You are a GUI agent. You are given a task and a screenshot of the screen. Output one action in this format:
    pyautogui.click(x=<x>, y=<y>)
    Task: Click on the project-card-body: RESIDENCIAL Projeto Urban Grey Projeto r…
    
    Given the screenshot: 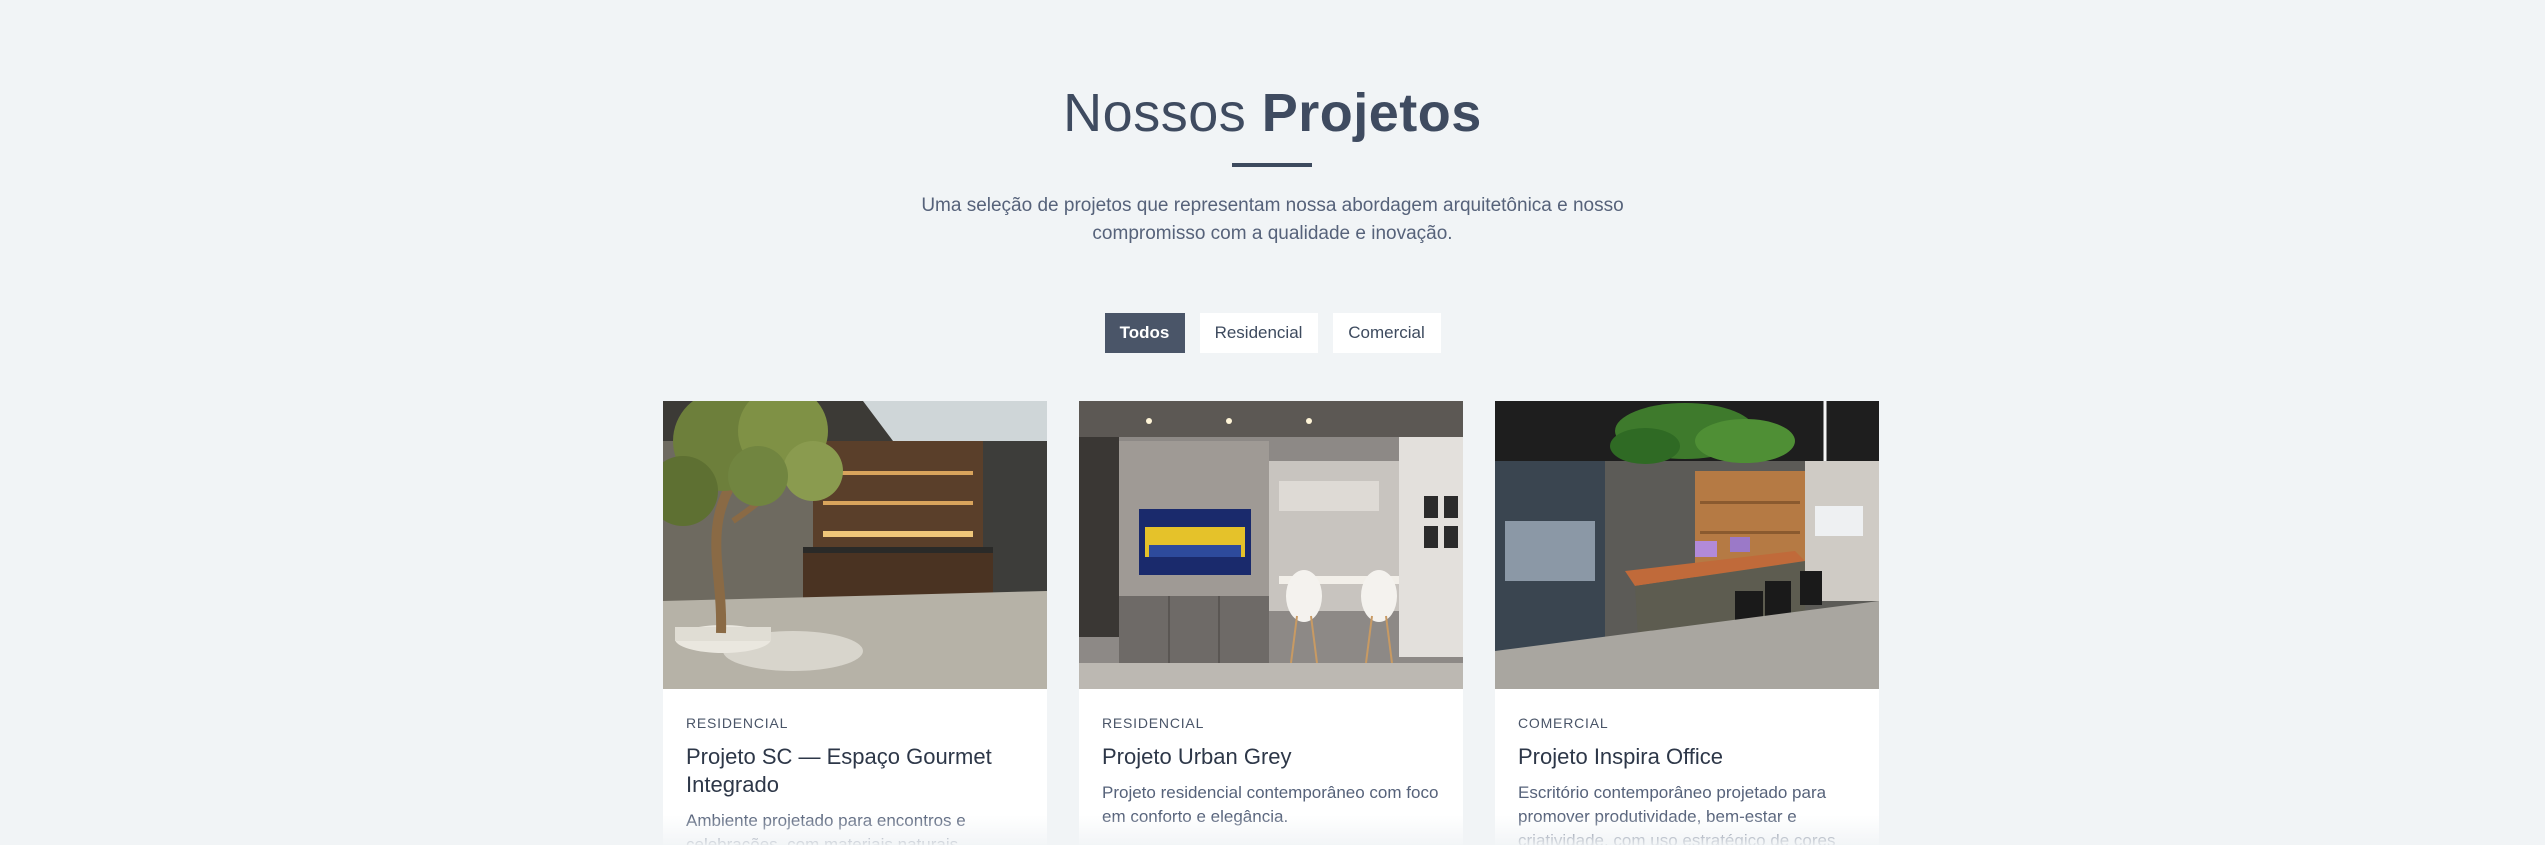 What is the action you would take?
    pyautogui.click(x=1271, y=759)
    